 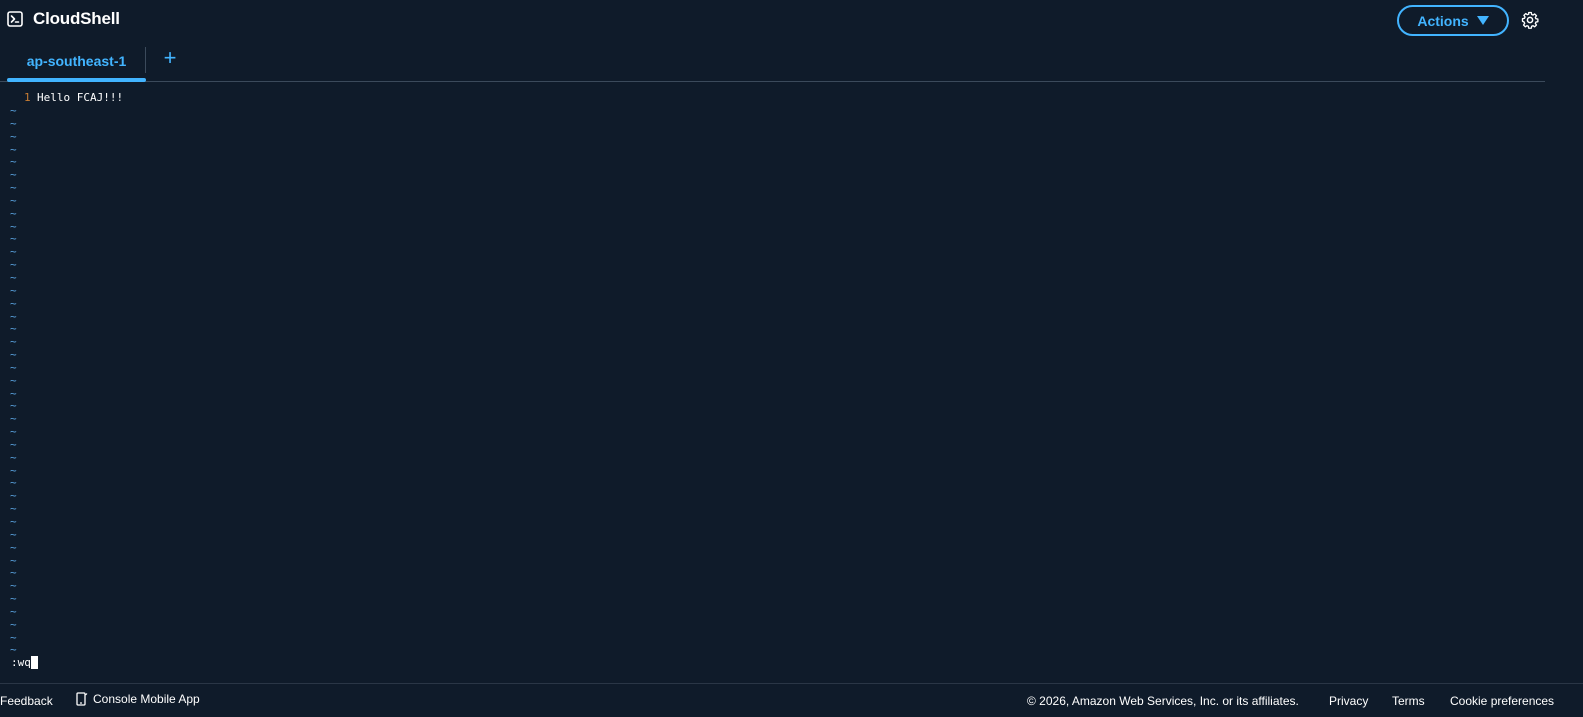 What do you see at coordinates (26, 701) in the screenshot?
I see `feedback-link: Feedback` at bounding box center [26, 701].